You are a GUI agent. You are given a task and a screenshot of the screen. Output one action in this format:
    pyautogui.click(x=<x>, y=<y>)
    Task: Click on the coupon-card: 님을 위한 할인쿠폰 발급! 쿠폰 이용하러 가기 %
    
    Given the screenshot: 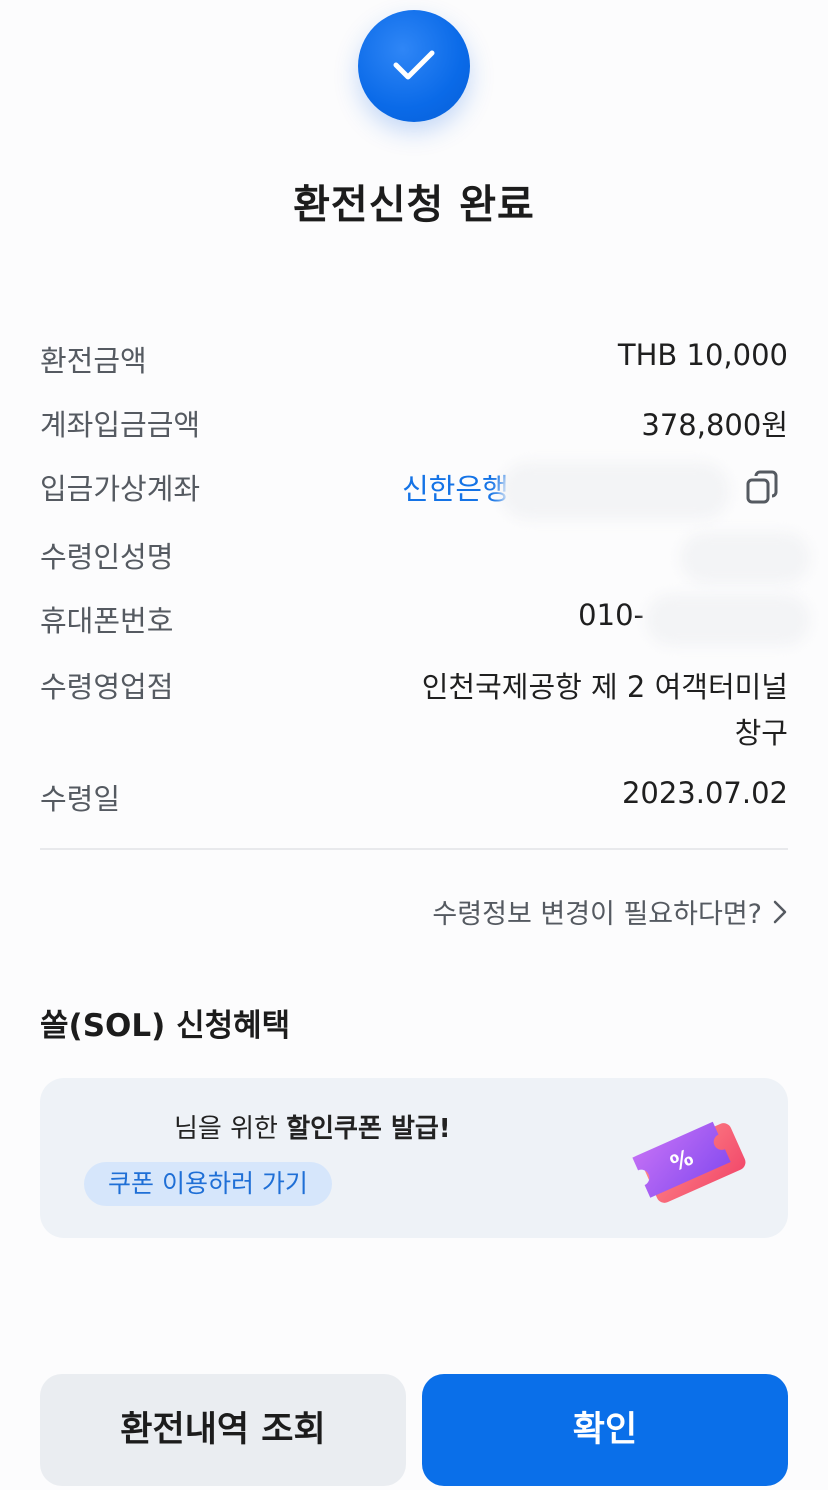 What is the action you would take?
    pyautogui.click(x=414, y=1158)
    